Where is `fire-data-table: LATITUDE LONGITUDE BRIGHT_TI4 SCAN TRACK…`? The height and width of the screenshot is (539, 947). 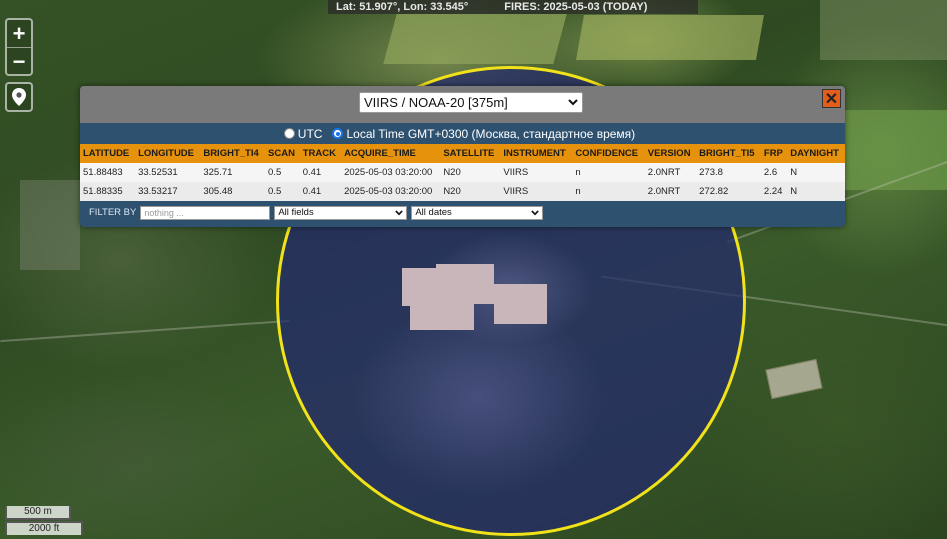 fire-data-table: LATITUDE LONGITUDE BRIGHT_TI4 SCAN TRACK… is located at coordinates (462, 172).